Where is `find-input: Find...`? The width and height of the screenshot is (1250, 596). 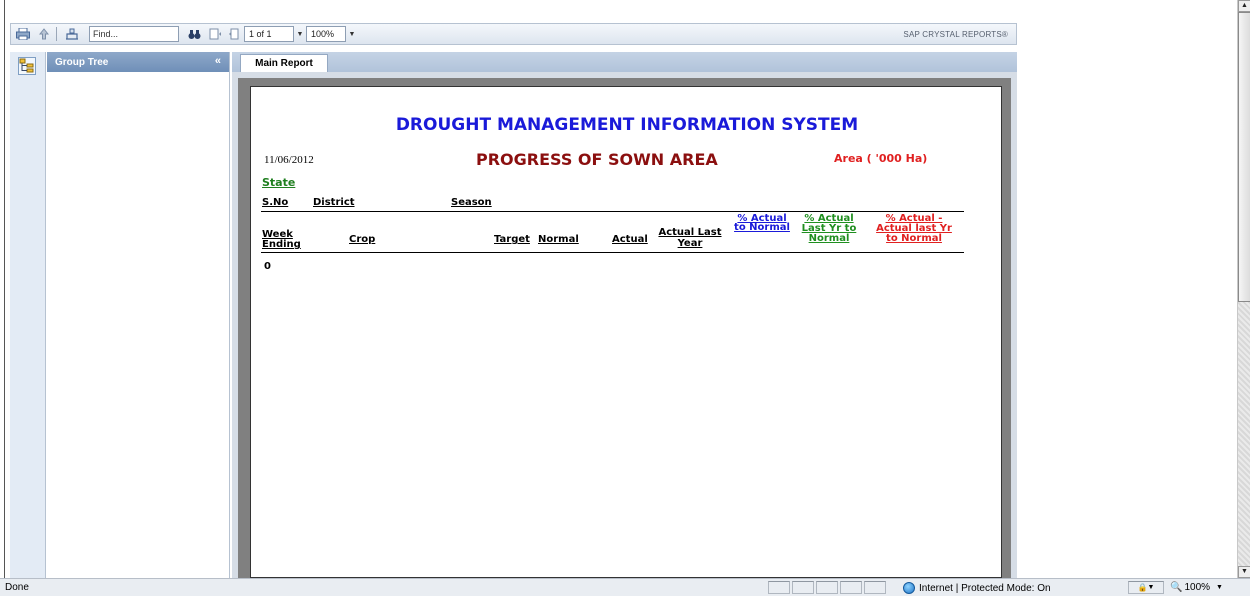 find-input: Find... is located at coordinates (134, 34).